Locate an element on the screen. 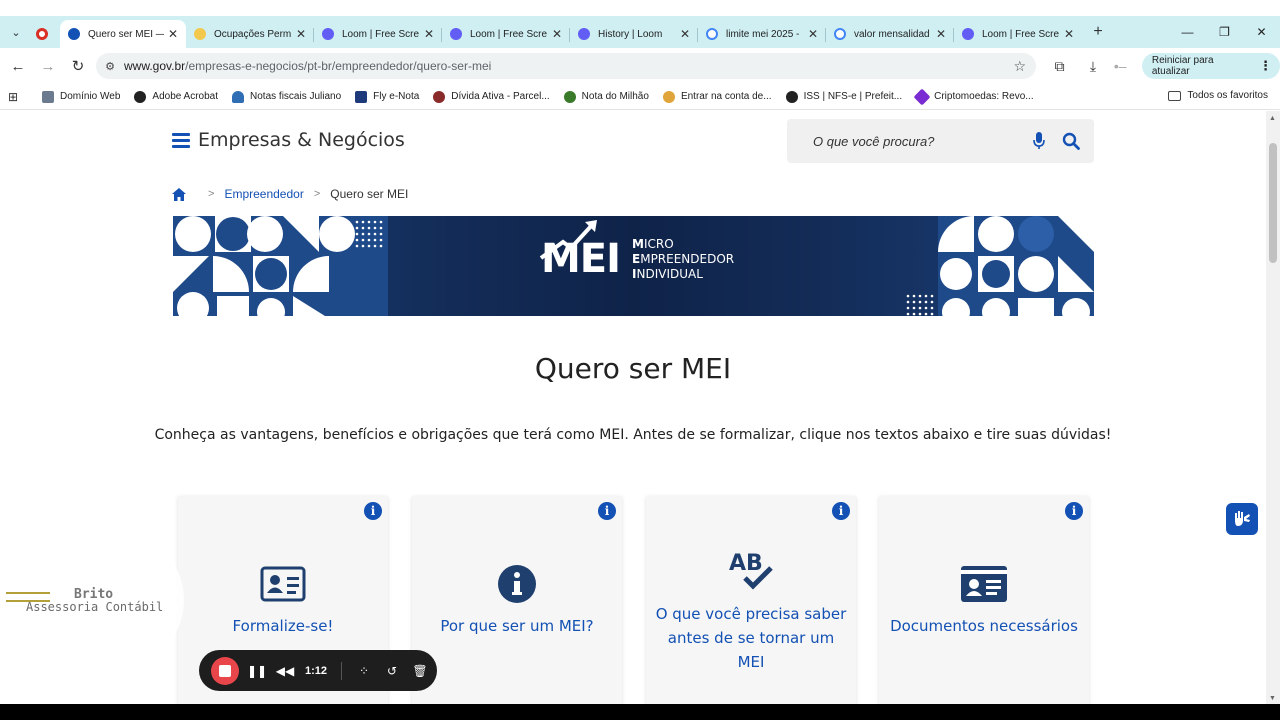 The image size is (1280, 720). tab-5: History | Loom ✕ is located at coordinates (634, 34).